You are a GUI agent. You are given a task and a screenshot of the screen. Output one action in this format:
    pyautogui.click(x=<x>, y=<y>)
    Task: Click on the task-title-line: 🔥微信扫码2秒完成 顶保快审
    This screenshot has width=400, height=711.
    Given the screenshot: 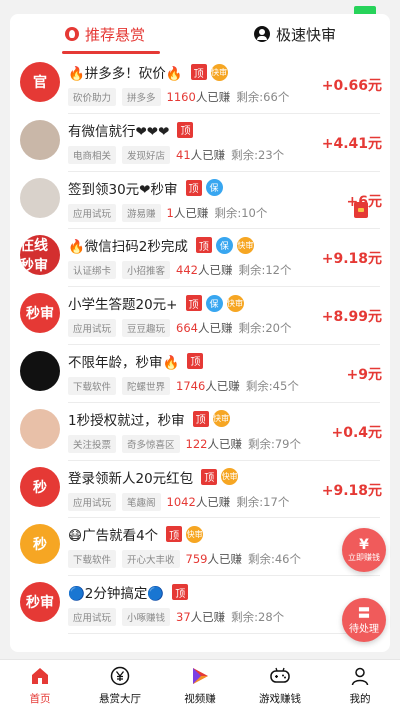 What is the action you would take?
    pyautogui.click(x=204, y=245)
    